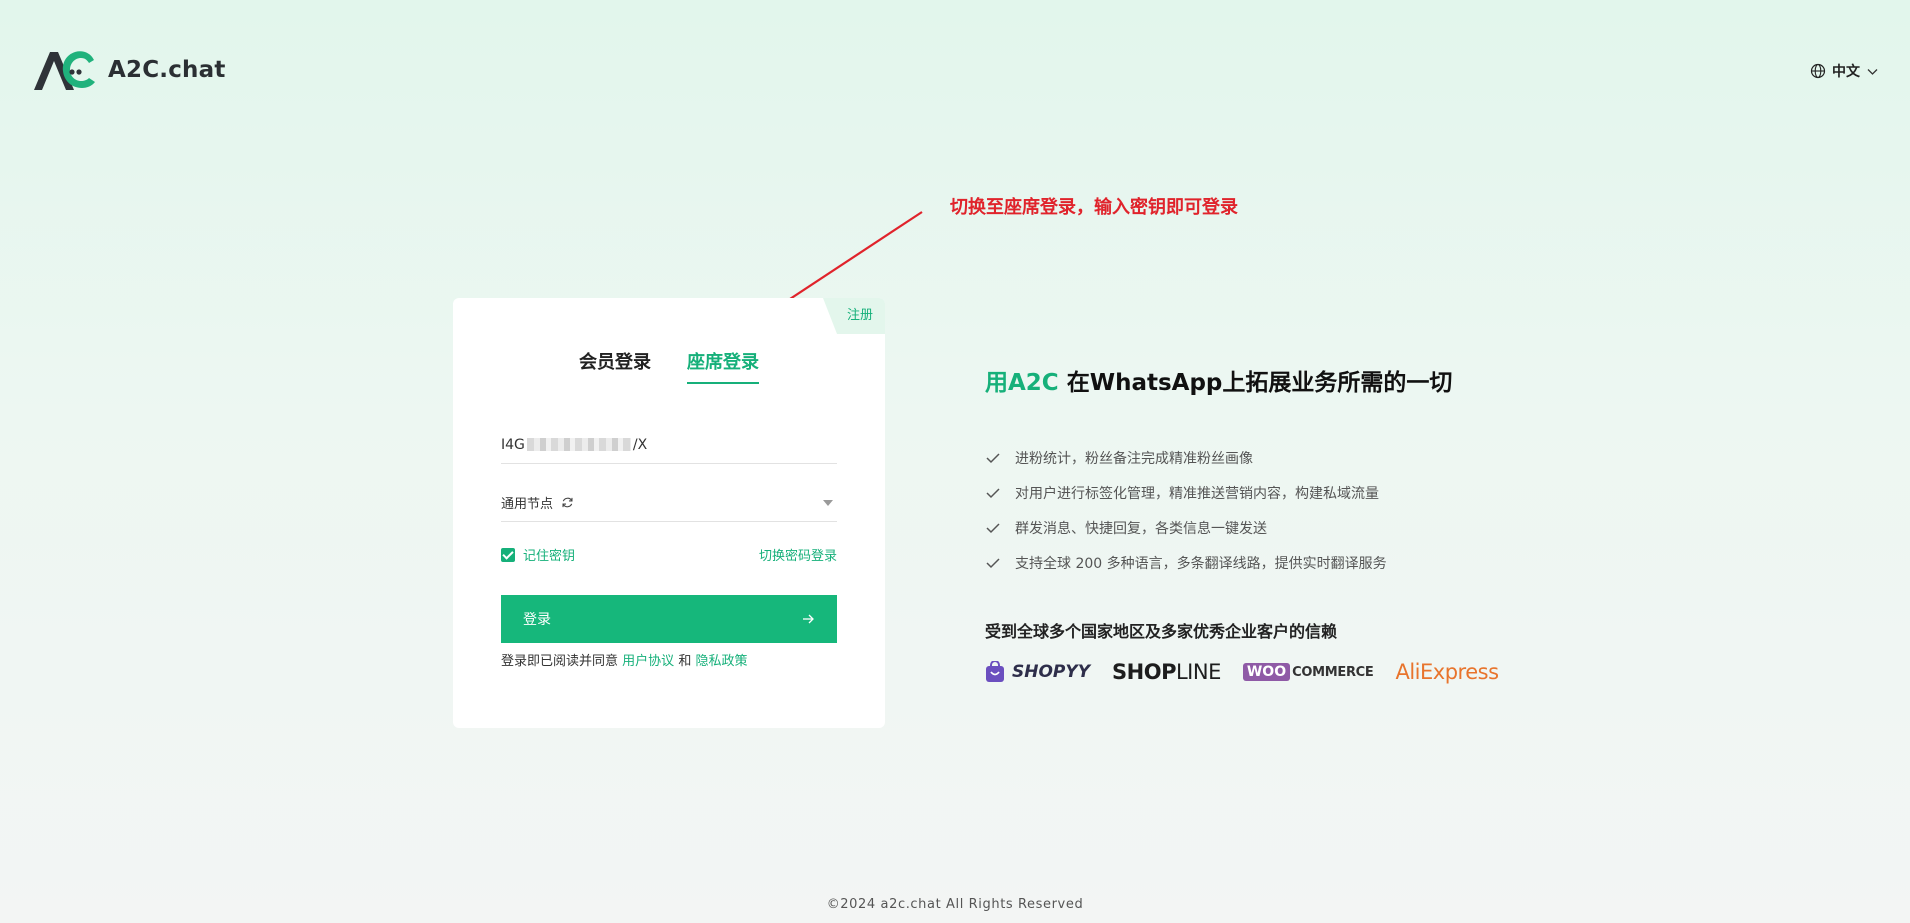 The width and height of the screenshot is (1910, 923). What do you see at coordinates (1051, 672) in the screenshot?
I see `shopyy-text: SHOPYY` at bounding box center [1051, 672].